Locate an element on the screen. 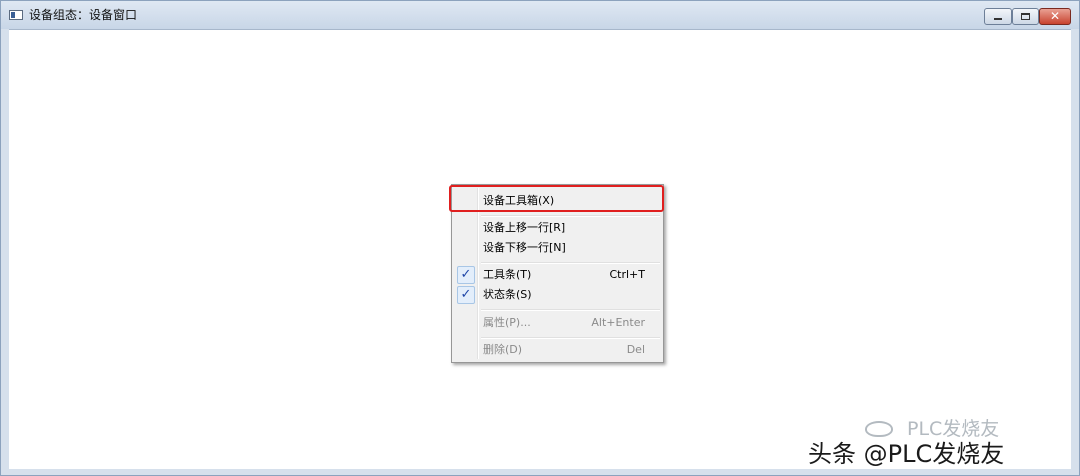 The width and height of the screenshot is (1080, 476). minimize-icon is located at coordinates (998, 19).